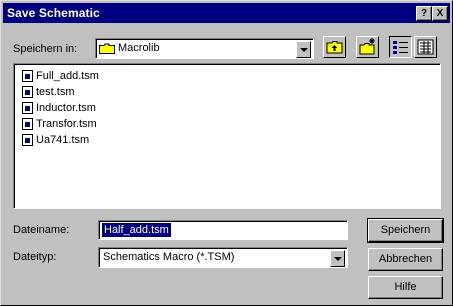 The width and height of the screenshot is (453, 306). I want to click on folder-icon, so click(107, 48).